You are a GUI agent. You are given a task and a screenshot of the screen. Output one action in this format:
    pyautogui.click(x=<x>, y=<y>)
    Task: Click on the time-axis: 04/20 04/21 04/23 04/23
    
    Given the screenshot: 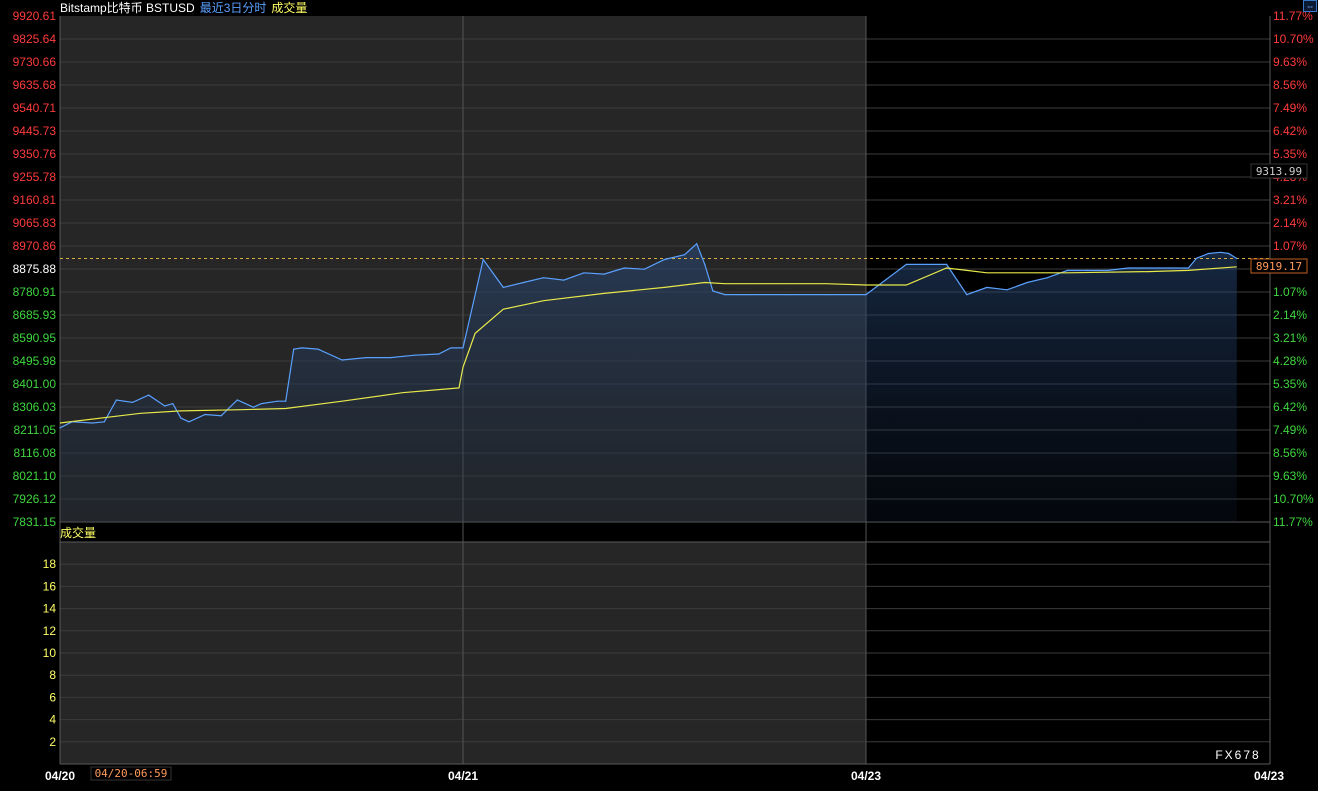 What is the action you would take?
    pyautogui.click(x=664, y=776)
    